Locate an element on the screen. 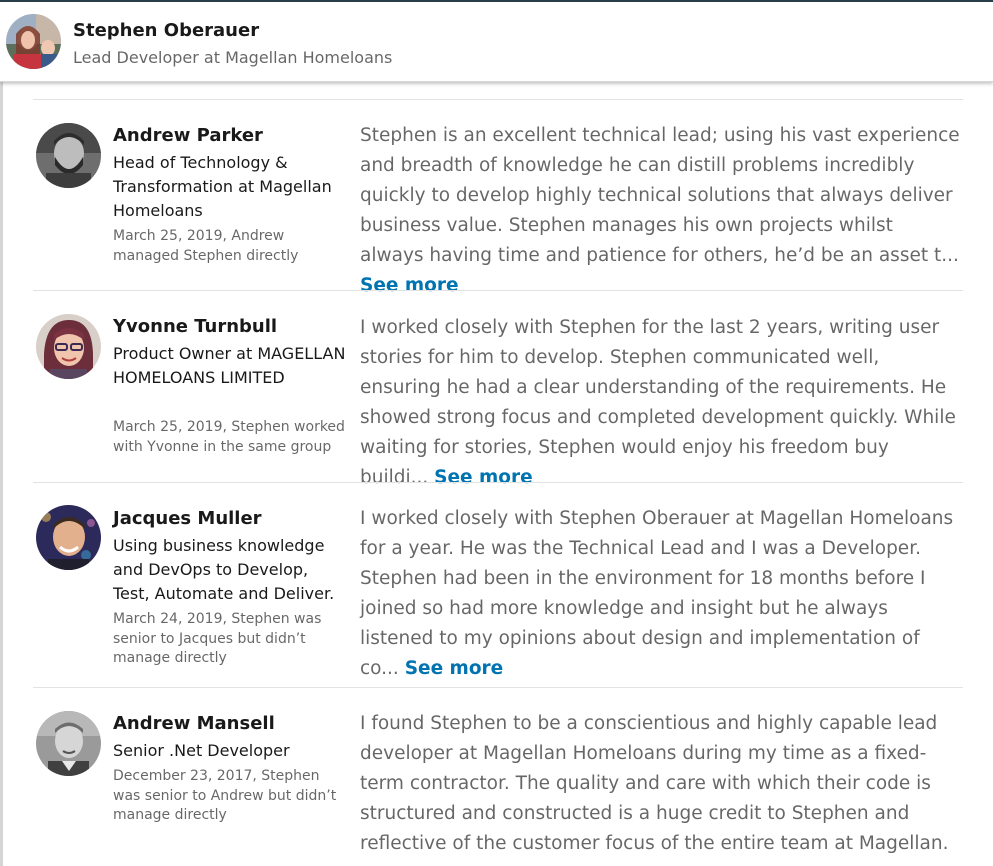  recommender-title: Senior .Net Developer is located at coordinates (201, 750).